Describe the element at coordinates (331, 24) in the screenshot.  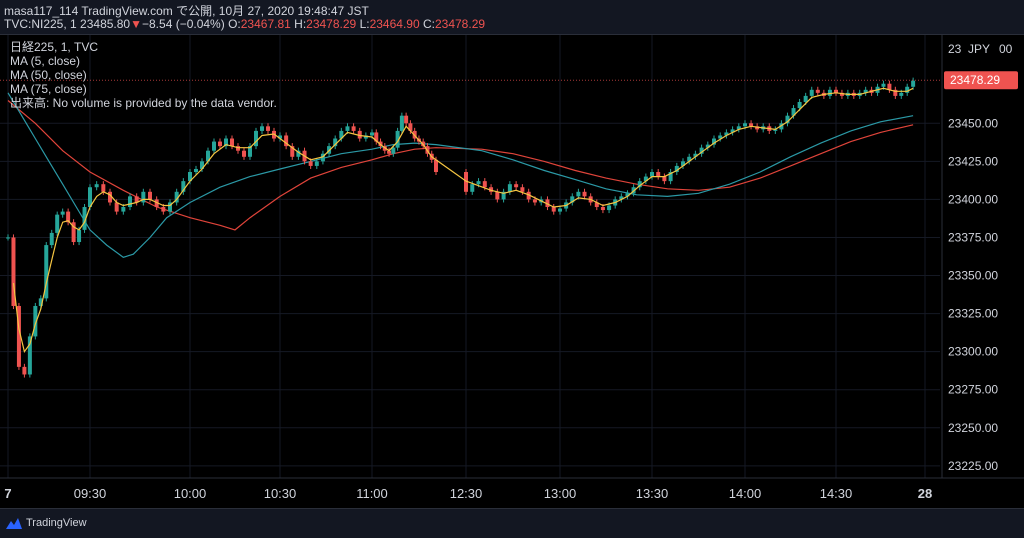
I see `high-value: 23478.29` at that location.